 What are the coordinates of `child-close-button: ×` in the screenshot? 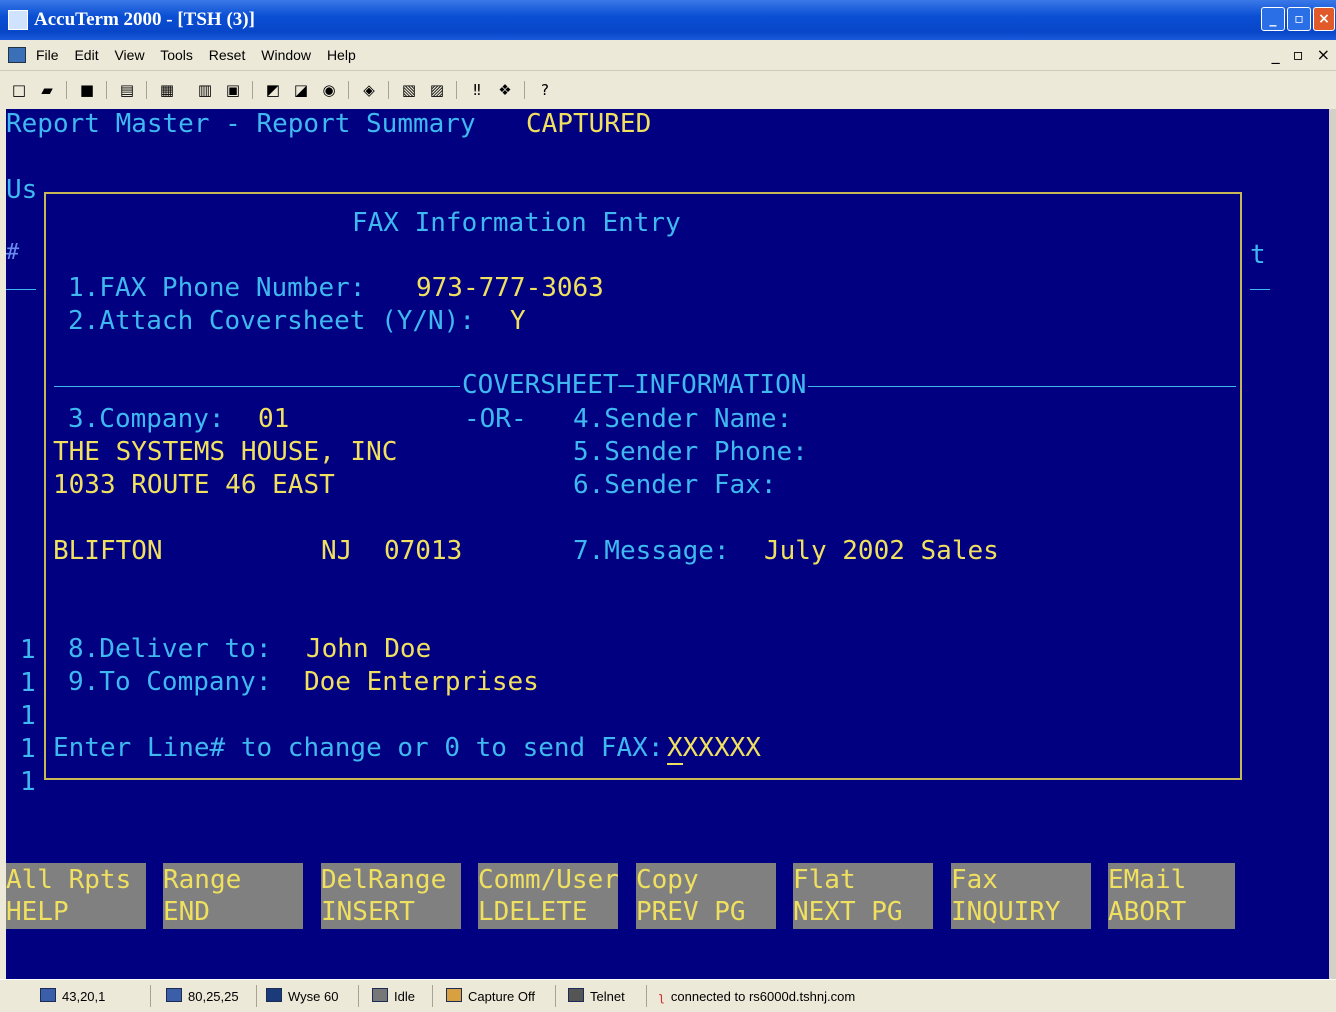 It's located at (1323, 54).